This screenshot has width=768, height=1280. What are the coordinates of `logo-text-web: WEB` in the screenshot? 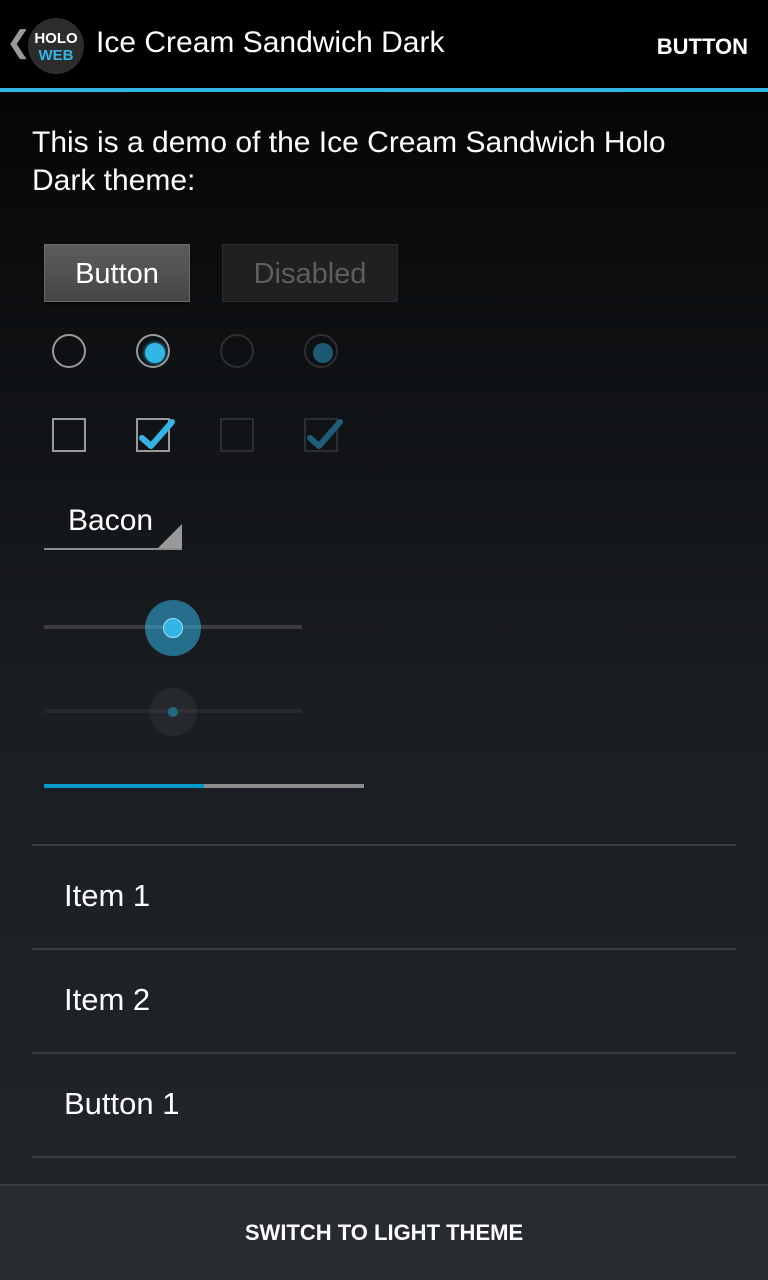 It's located at (56, 55).